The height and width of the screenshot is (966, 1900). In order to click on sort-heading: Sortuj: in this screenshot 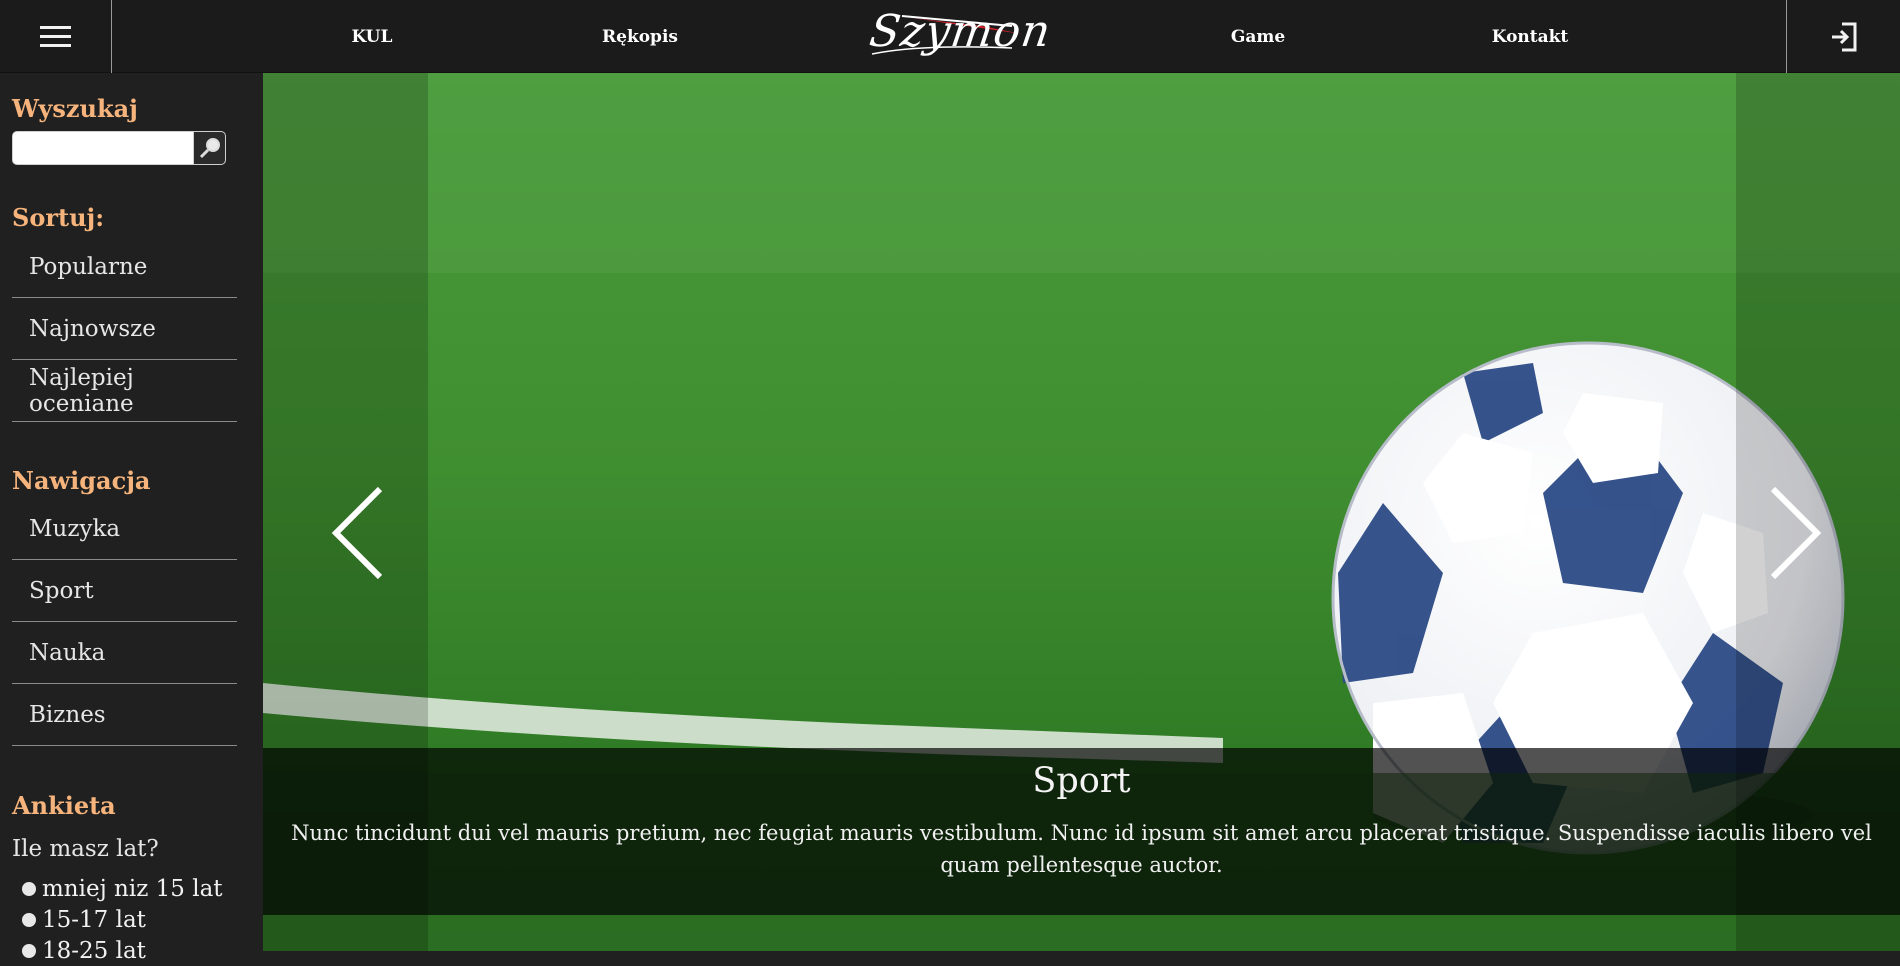, I will do `click(58, 217)`.